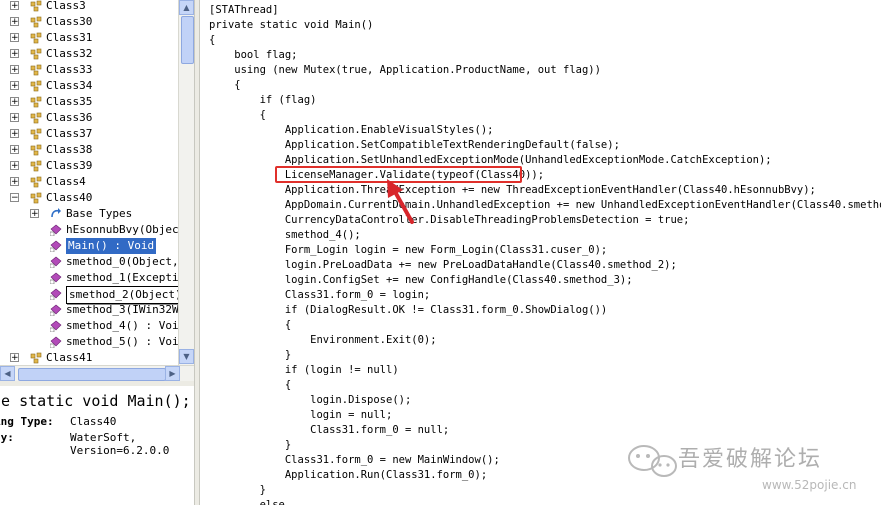 This screenshot has height=505, width=881. What do you see at coordinates (69, 85) in the screenshot?
I see `tree-item-label: Class34` at bounding box center [69, 85].